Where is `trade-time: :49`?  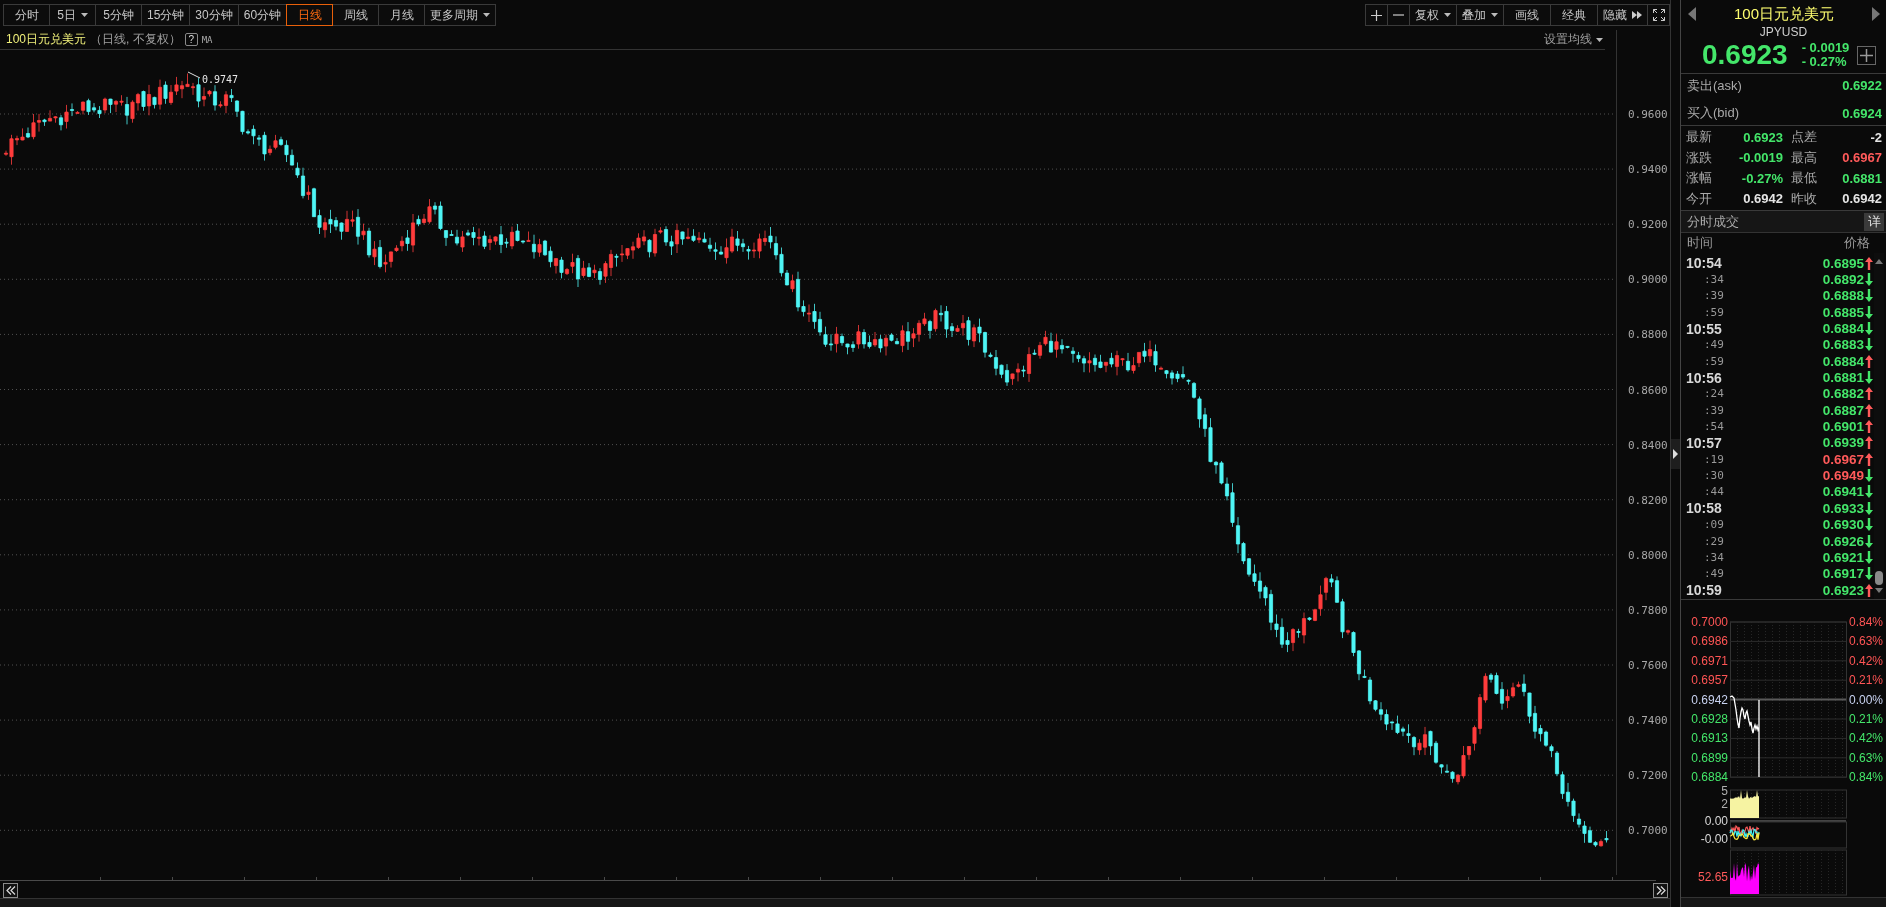 trade-time: :49 is located at coordinates (1713, 345).